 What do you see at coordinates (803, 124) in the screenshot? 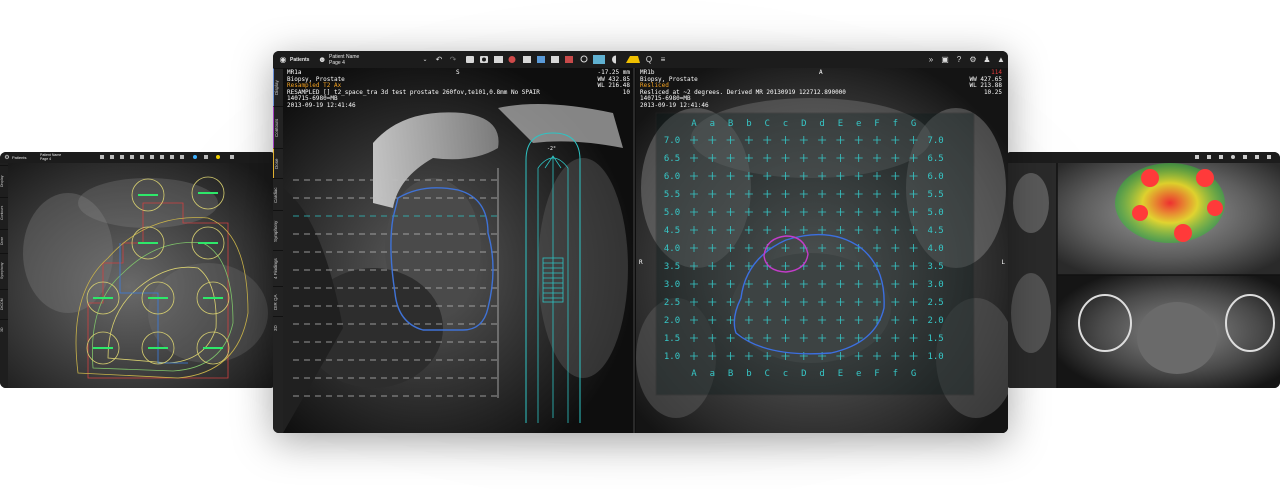
I see `grid-column-label-top: D` at bounding box center [803, 124].